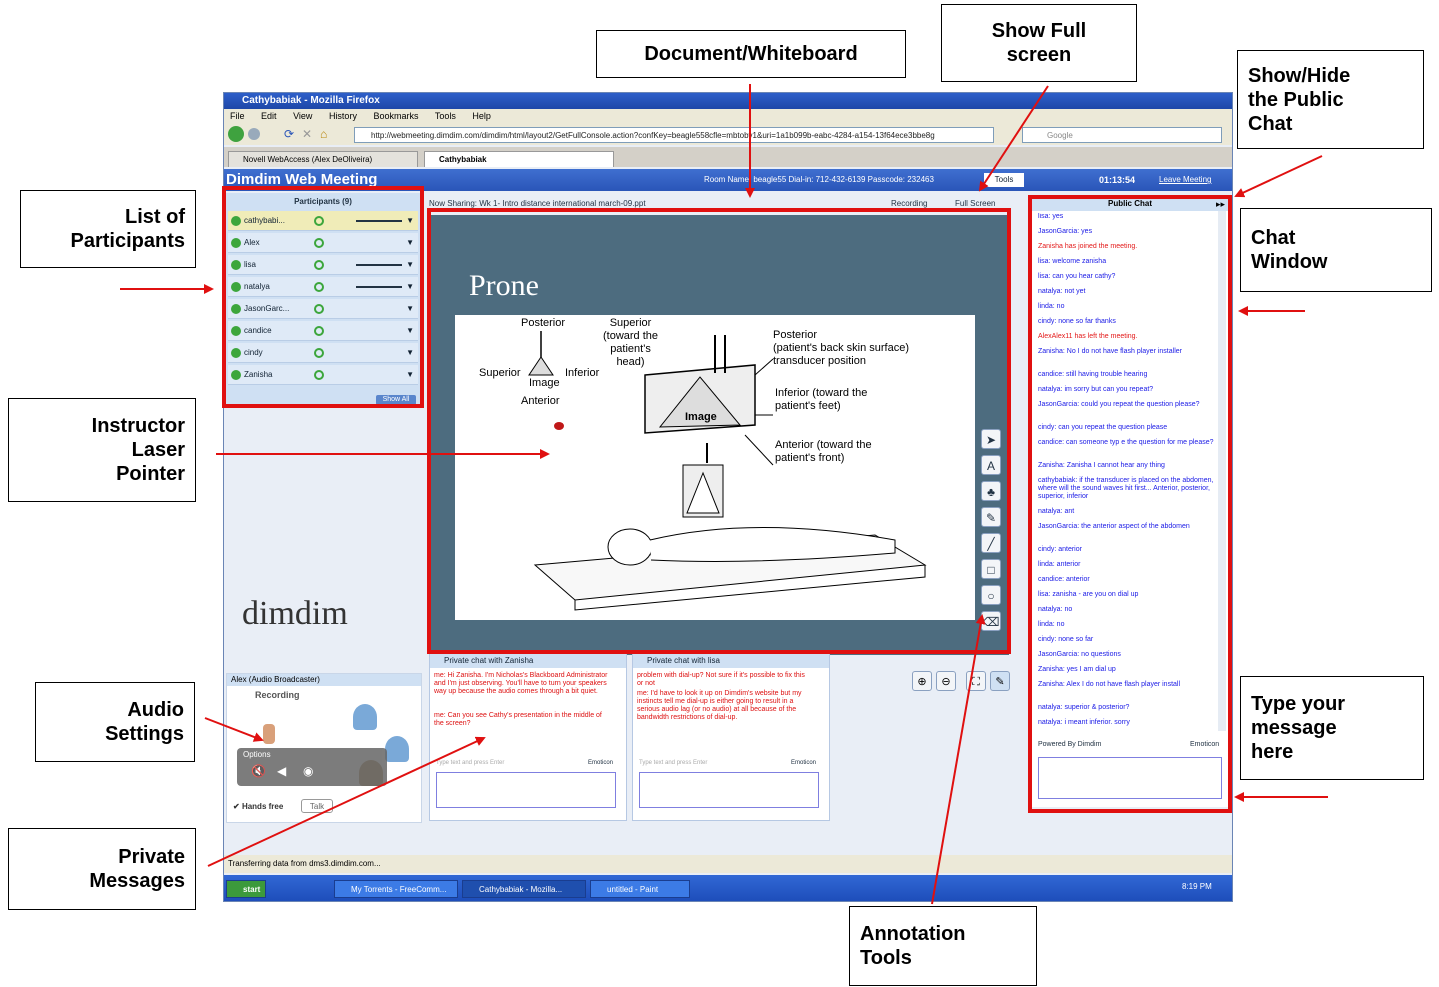 The width and height of the screenshot is (1439, 987). I want to click on callout-document-whiteboard: Document/Whiteboard, so click(751, 54).